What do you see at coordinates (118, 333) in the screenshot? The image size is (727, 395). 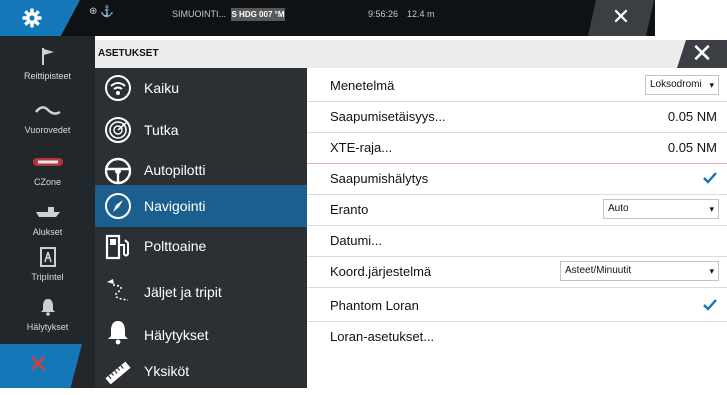 I see `bell-icon` at bounding box center [118, 333].